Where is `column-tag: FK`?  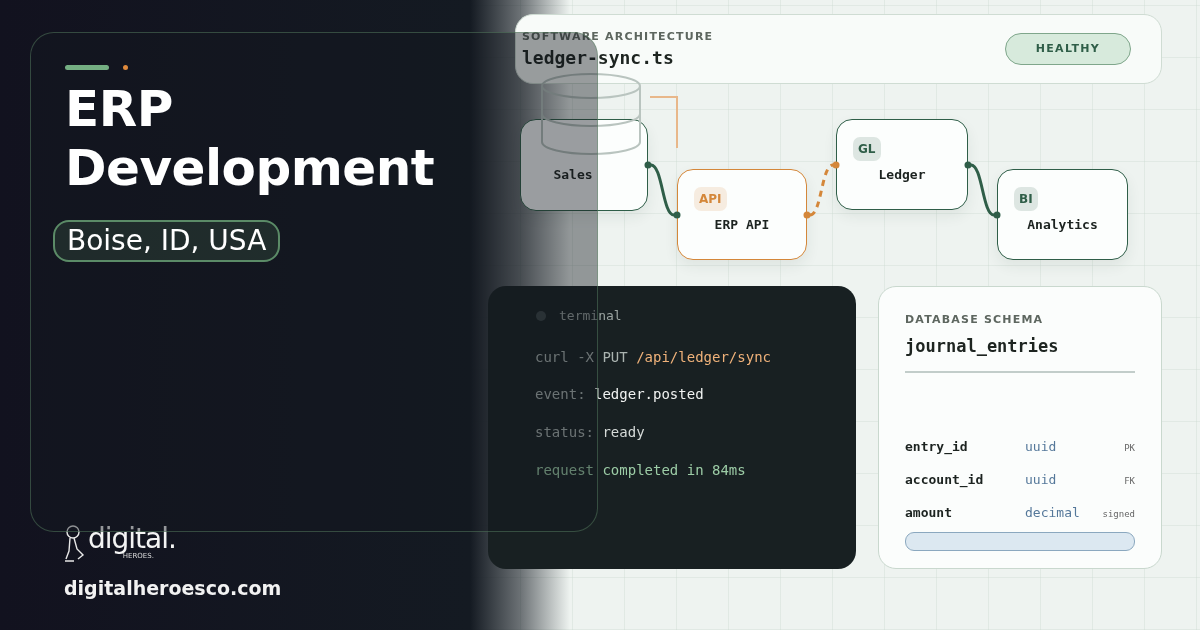
column-tag: FK is located at coordinates (1129, 481).